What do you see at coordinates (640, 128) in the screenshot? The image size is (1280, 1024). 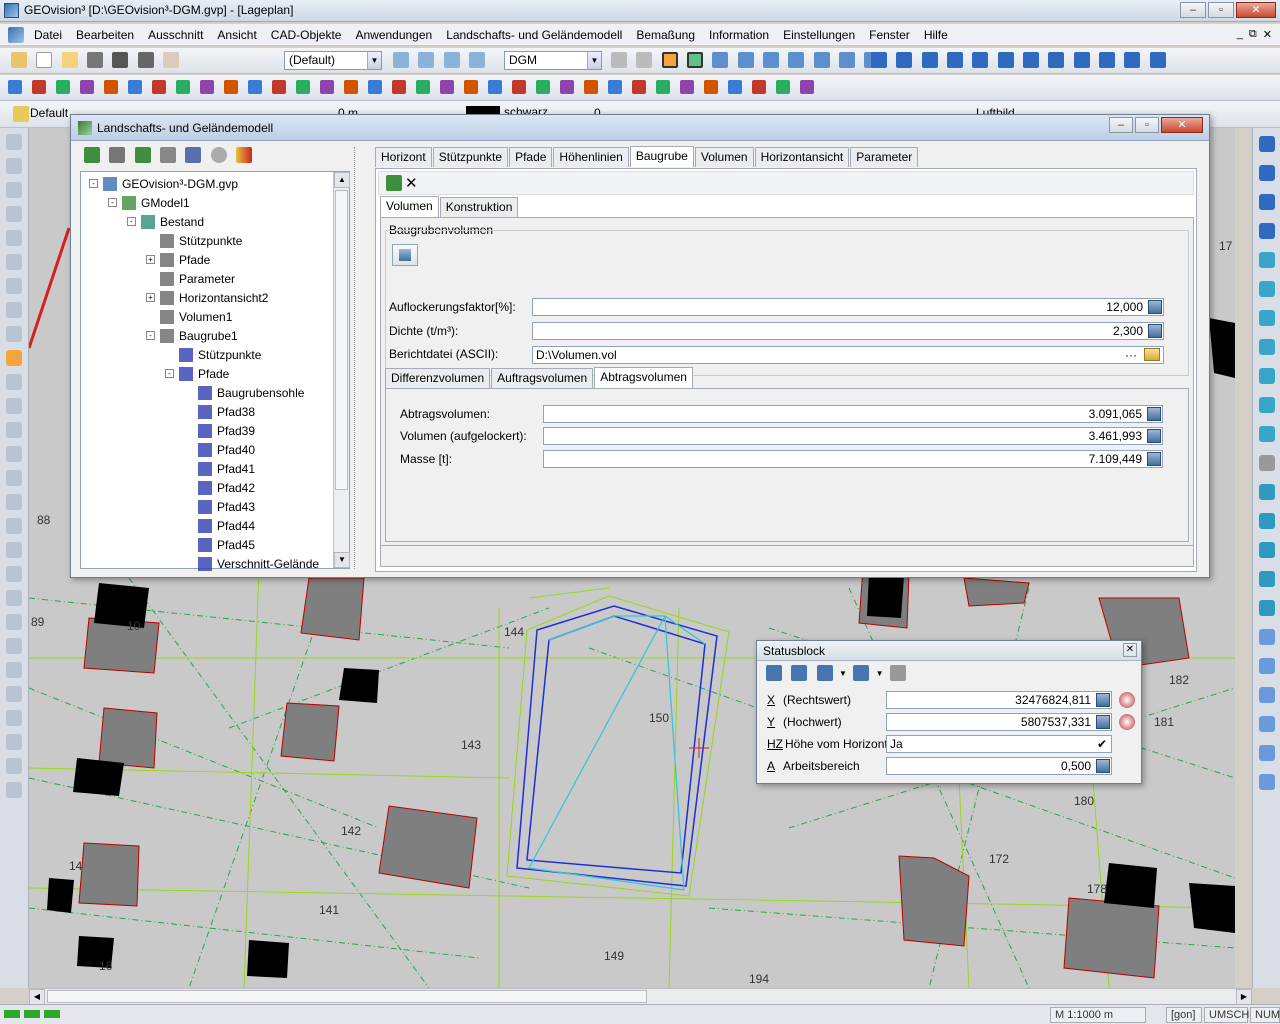 I see `dialog-titlebar: Landschafts- und Geländemodell – ▫ ✕` at bounding box center [640, 128].